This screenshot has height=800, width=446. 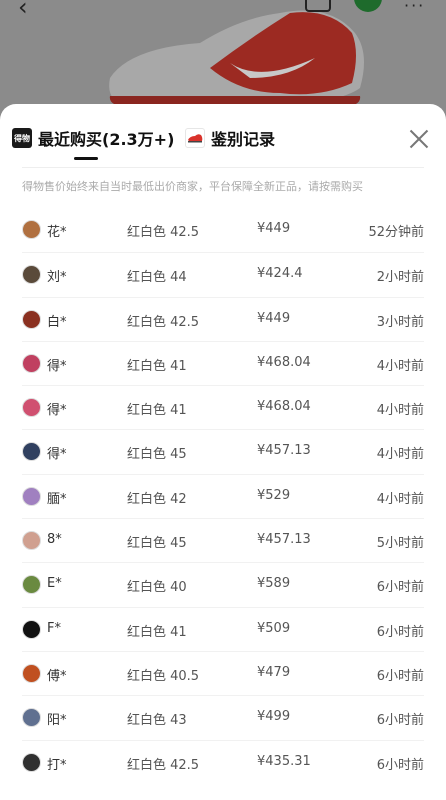 I want to click on buyer-name: 腼*, so click(x=57, y=499).